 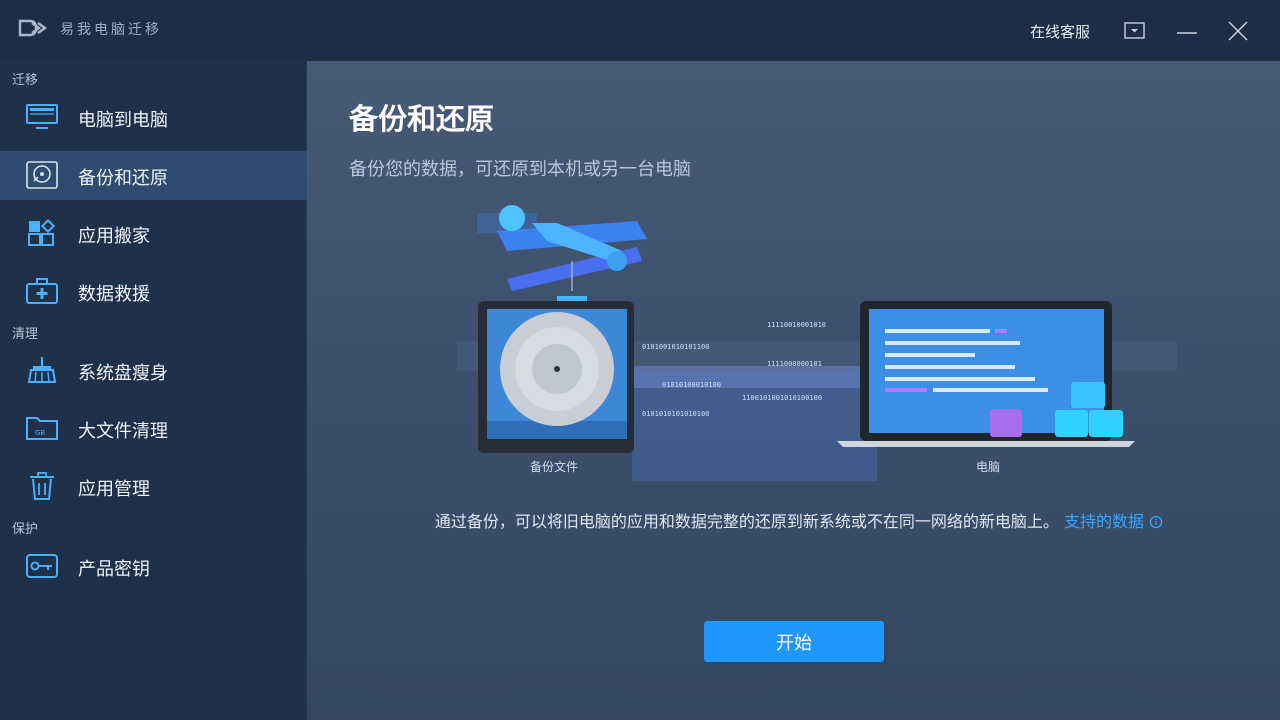 I want to click on online-support-link: 在线客服, so click(x=1060, y=31).